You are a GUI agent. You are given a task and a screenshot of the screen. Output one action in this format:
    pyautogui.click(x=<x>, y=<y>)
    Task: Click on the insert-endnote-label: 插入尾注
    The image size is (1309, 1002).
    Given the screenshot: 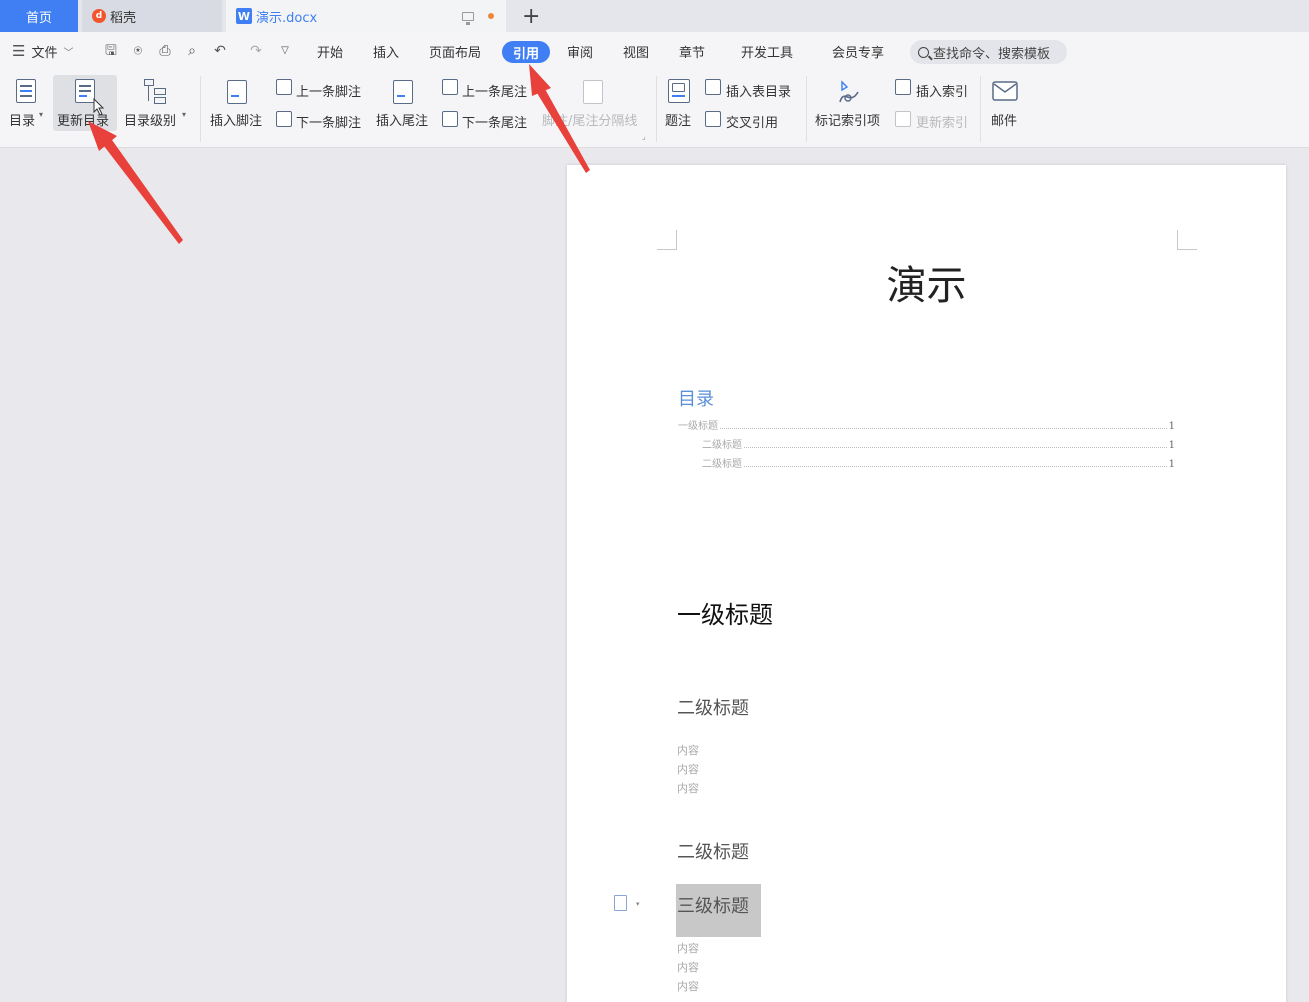 What is the action you would take?
    pyautogui.click(x=402, y=121)
    